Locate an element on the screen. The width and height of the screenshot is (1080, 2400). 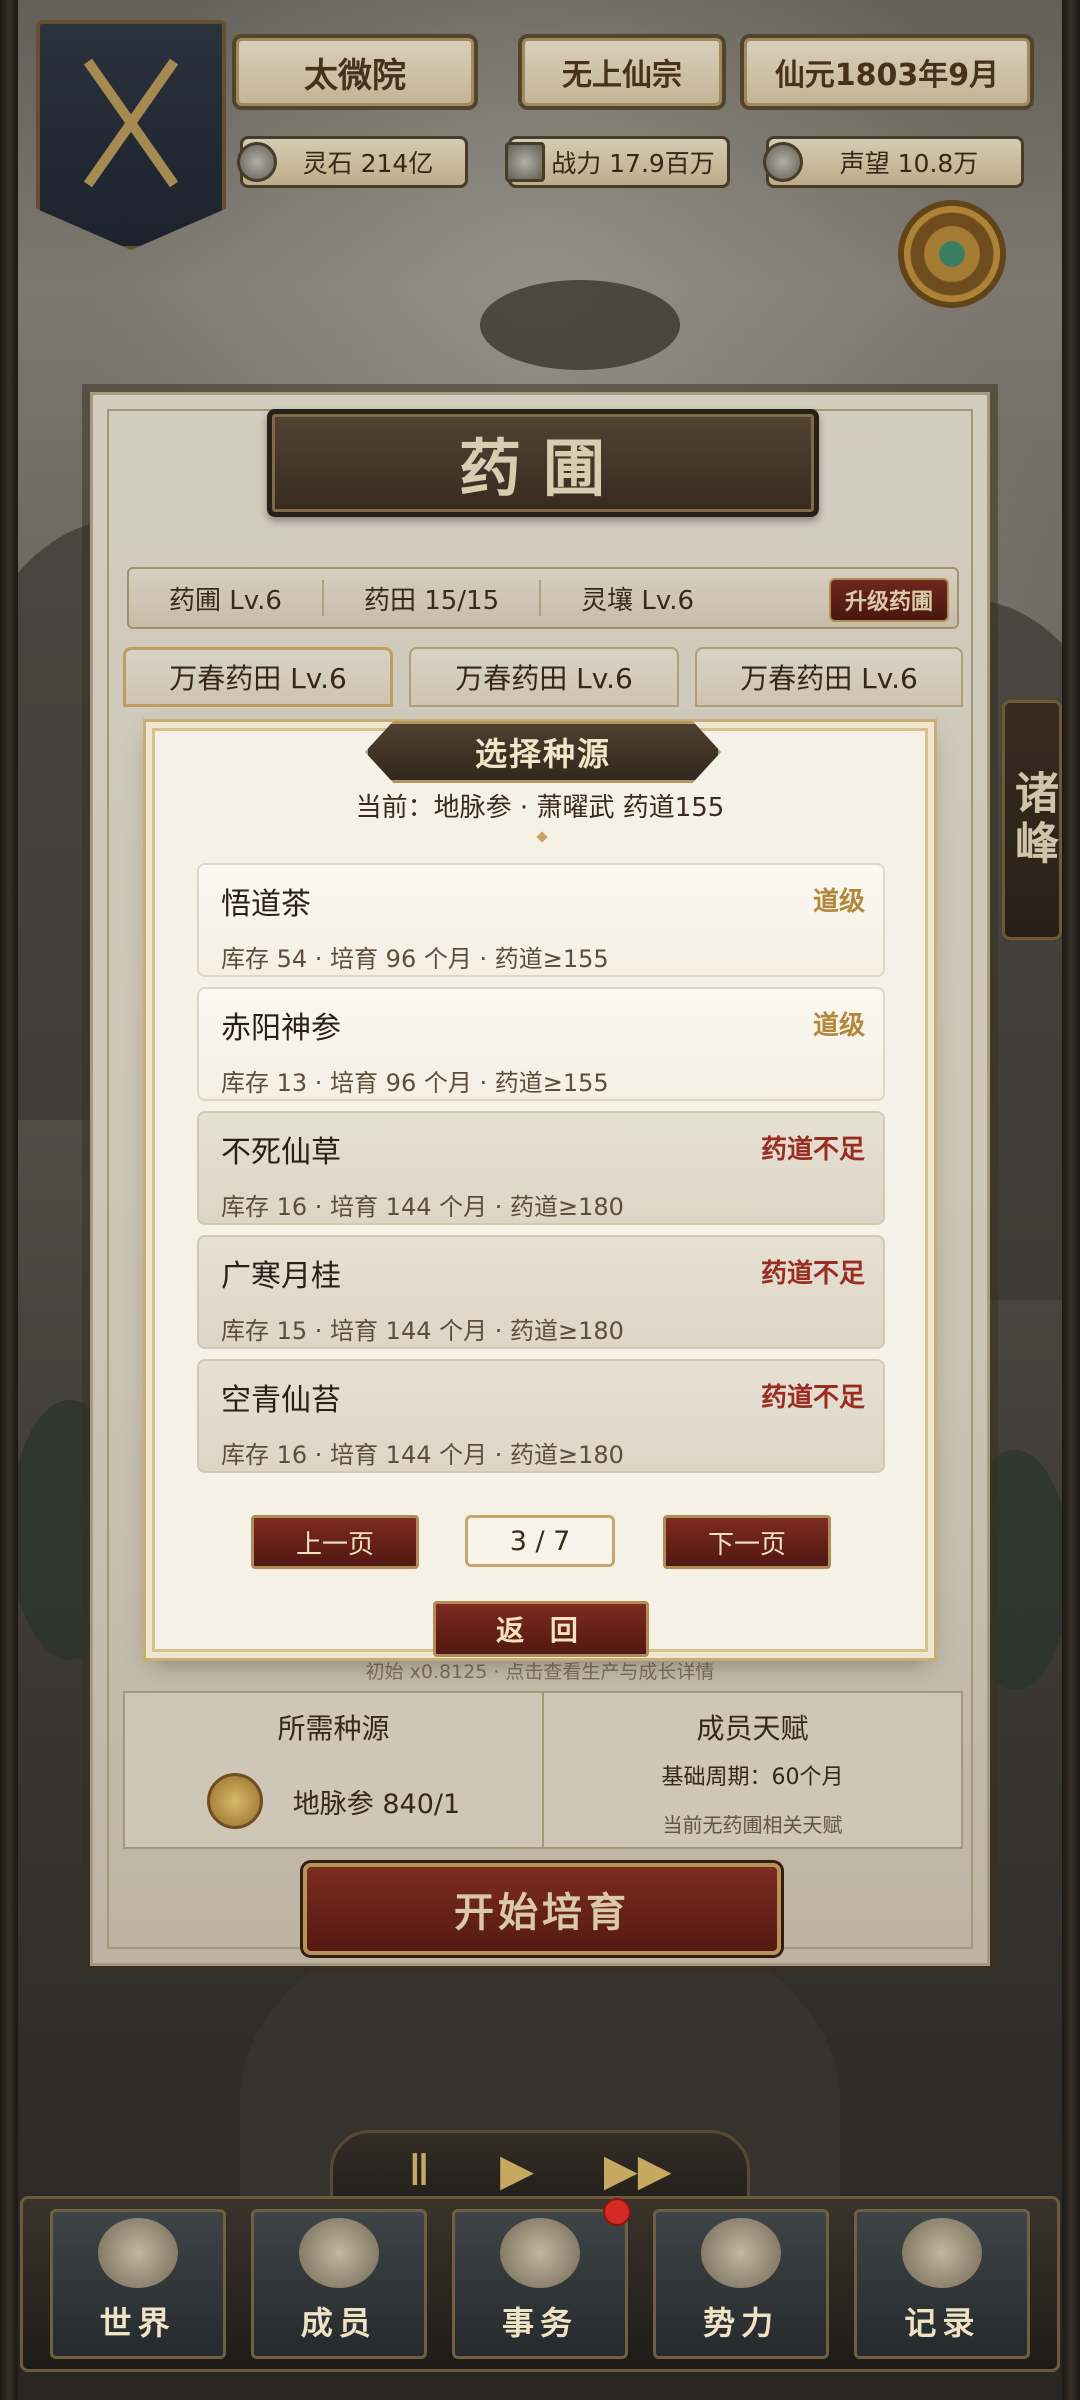
member-icon is located at coordinates (338, 2253).